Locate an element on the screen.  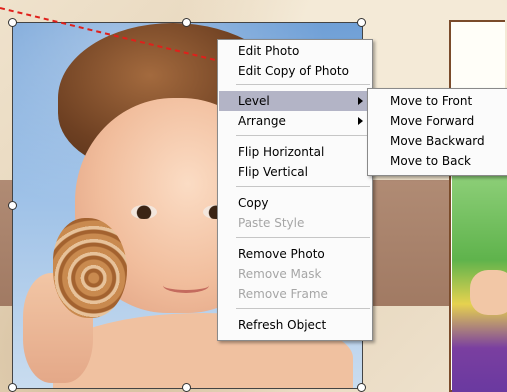
menu-item-flip-vertical: Flip Vertical is located at coordinates (295, 172).